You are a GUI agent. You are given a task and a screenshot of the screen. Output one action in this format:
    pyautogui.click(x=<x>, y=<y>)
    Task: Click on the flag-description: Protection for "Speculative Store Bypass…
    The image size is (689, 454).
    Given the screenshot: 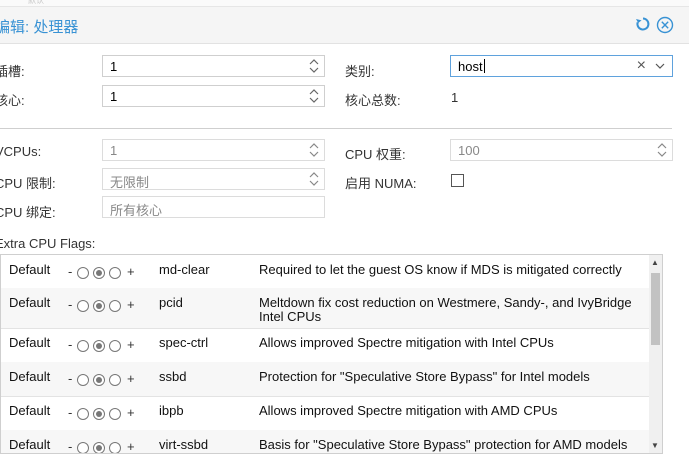 What is the action you would take?
    pyautogui.click(x=424, y=376)
    